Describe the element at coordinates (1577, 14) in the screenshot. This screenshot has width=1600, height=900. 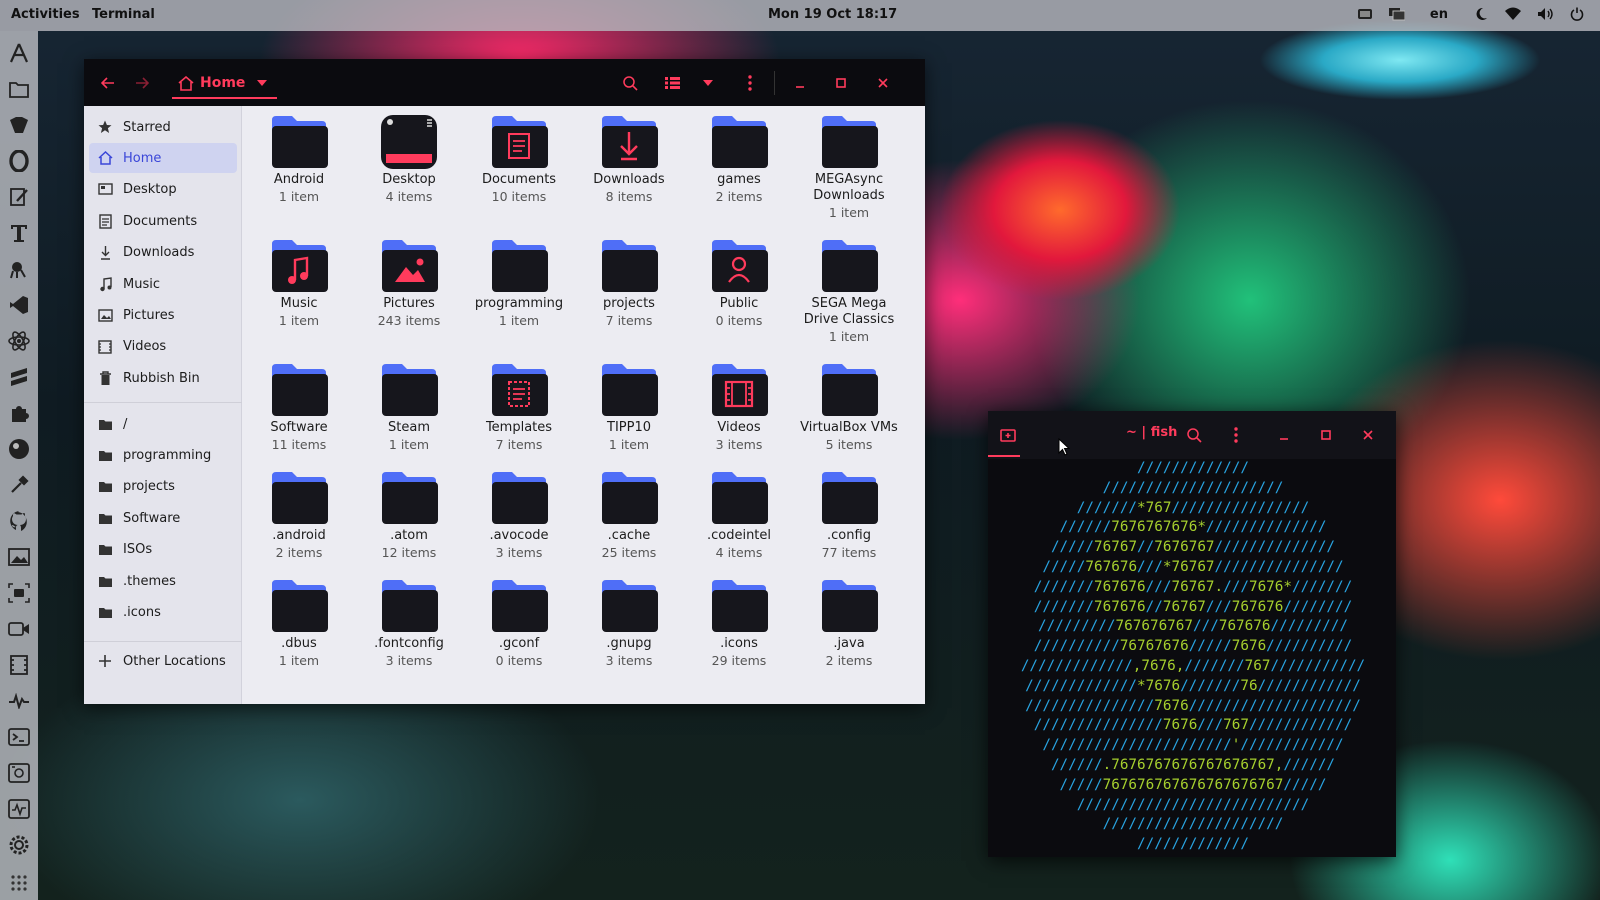
I see `power-icon` at that location.